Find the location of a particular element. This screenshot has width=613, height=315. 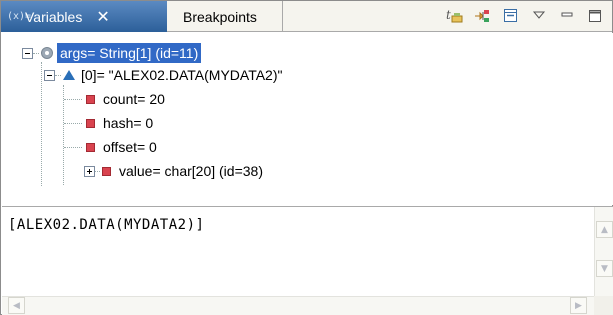

tree-row-label: args= String[1] (id=11) is located at coordinates (129, 53).